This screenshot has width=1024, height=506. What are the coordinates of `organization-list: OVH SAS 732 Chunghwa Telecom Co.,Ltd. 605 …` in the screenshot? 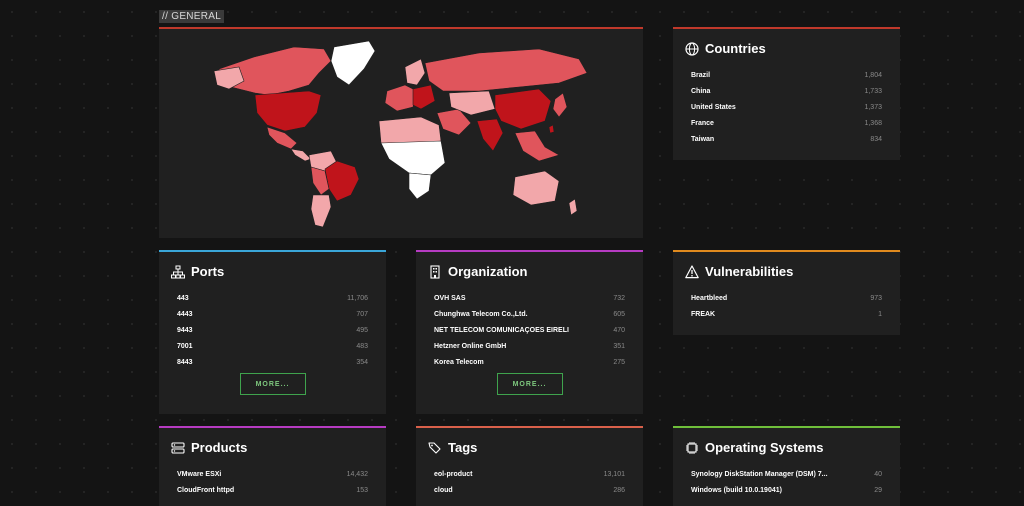 It's located at (529, 330).